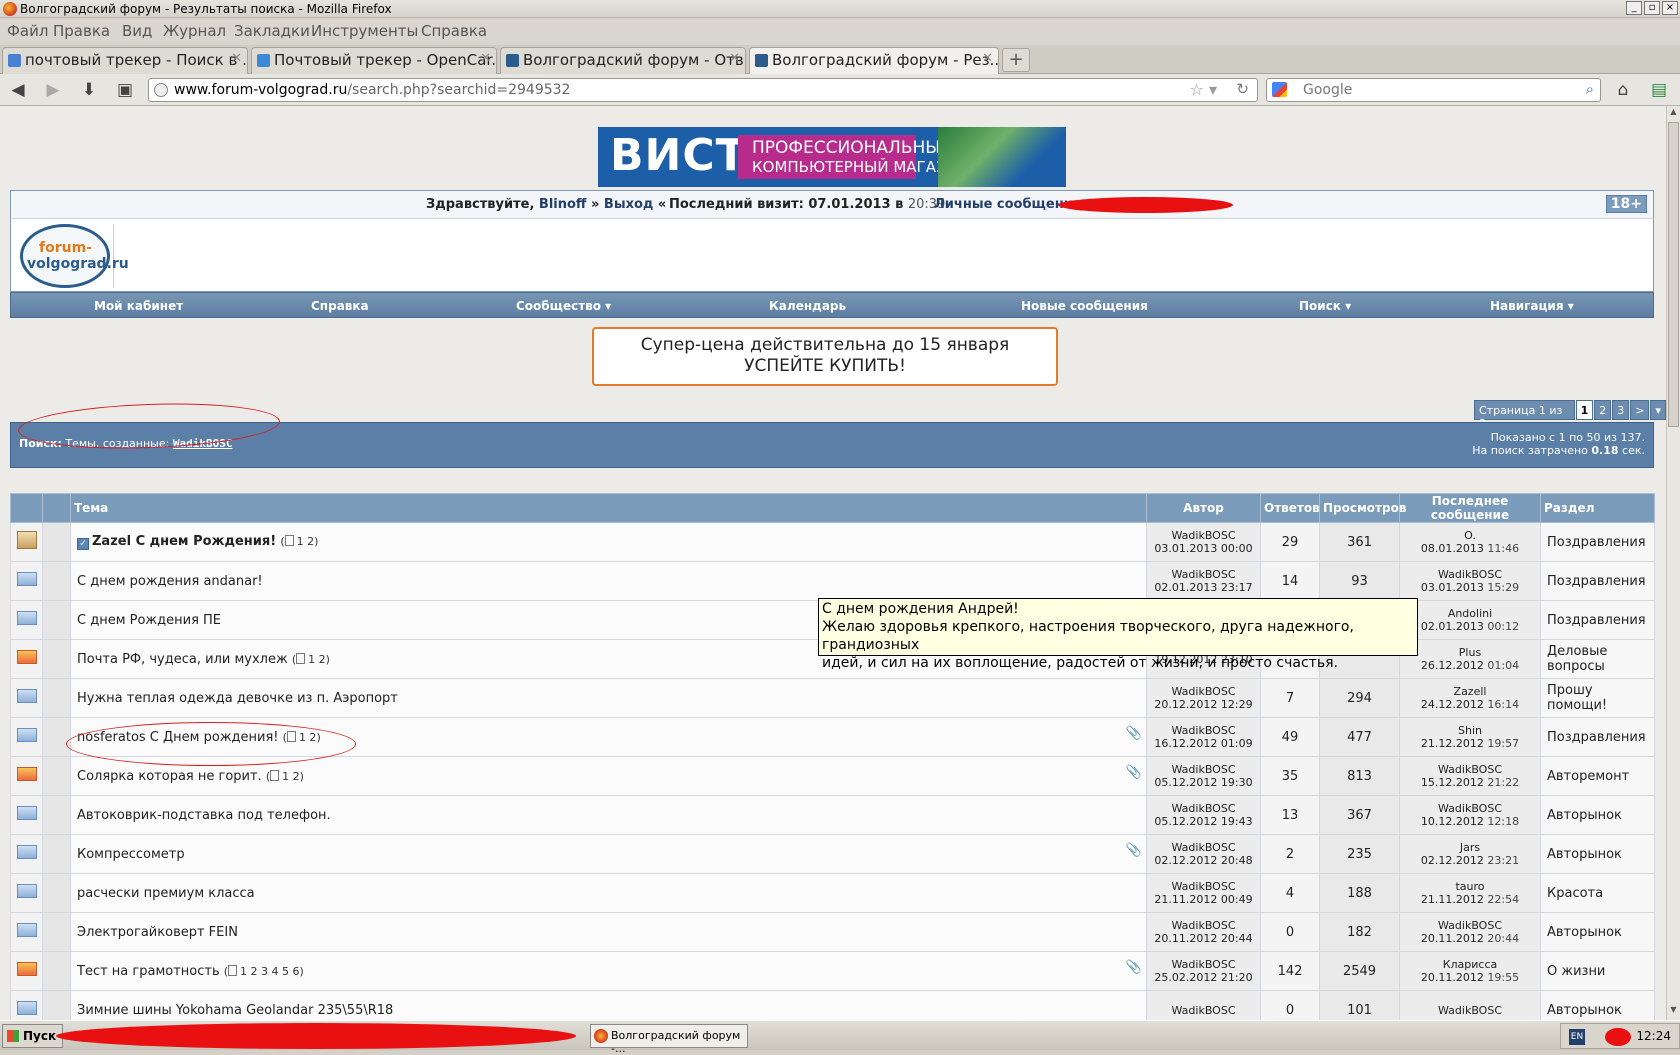 The width and height of the screenshot is (1680, 1055). Describe the element at coordinates (161, 90) in the screenshot. I see `site-identity-icon` at that location.